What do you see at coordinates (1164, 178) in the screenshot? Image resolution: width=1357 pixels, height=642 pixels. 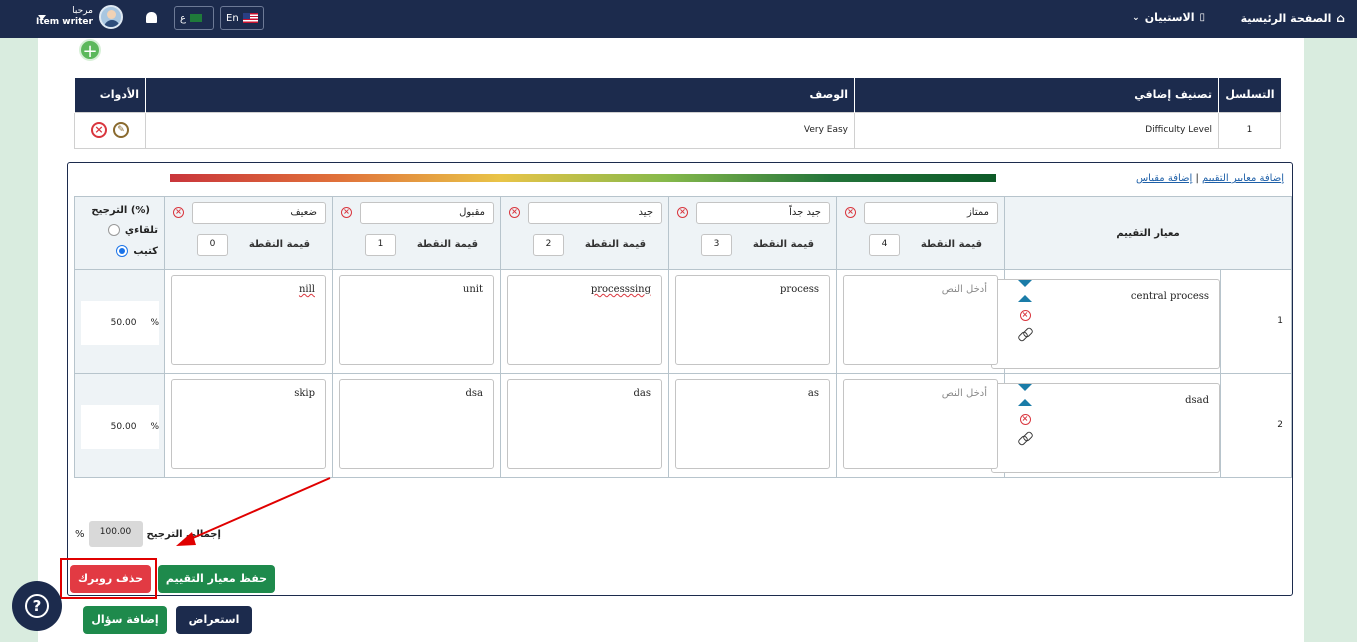 I see `add-scale-link: إضافة مقياس` at bounding box center [1164, 178].